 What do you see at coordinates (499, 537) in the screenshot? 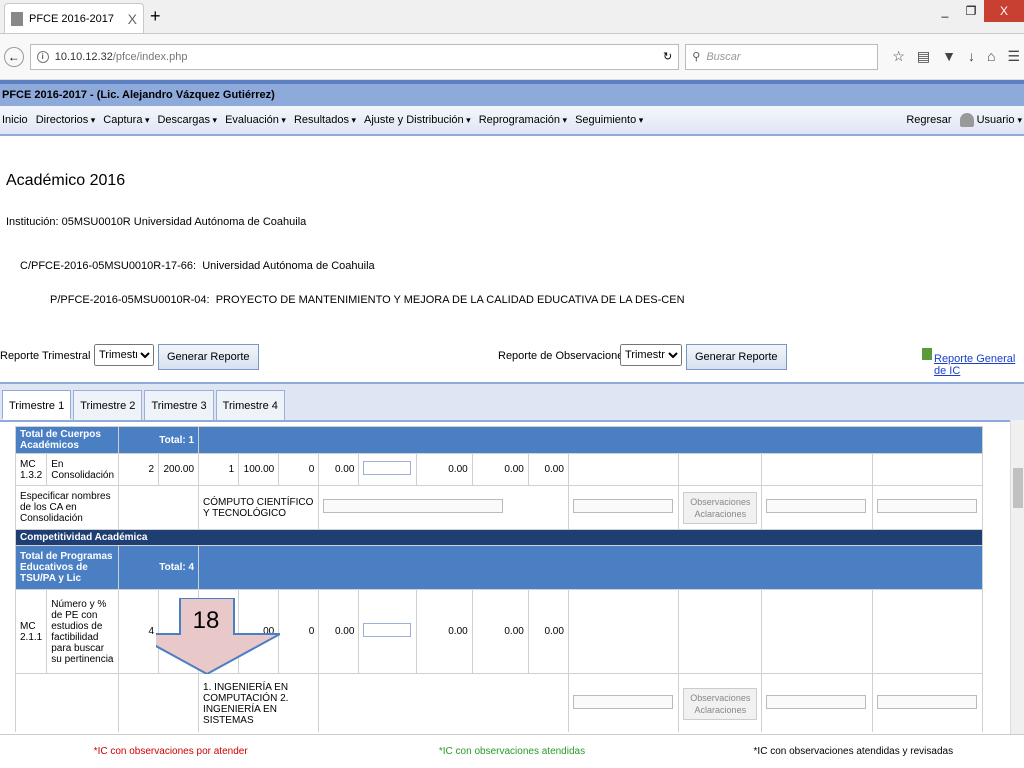
I see `section-header-row: Competitividad Académica` at bounding box center [499, 537].